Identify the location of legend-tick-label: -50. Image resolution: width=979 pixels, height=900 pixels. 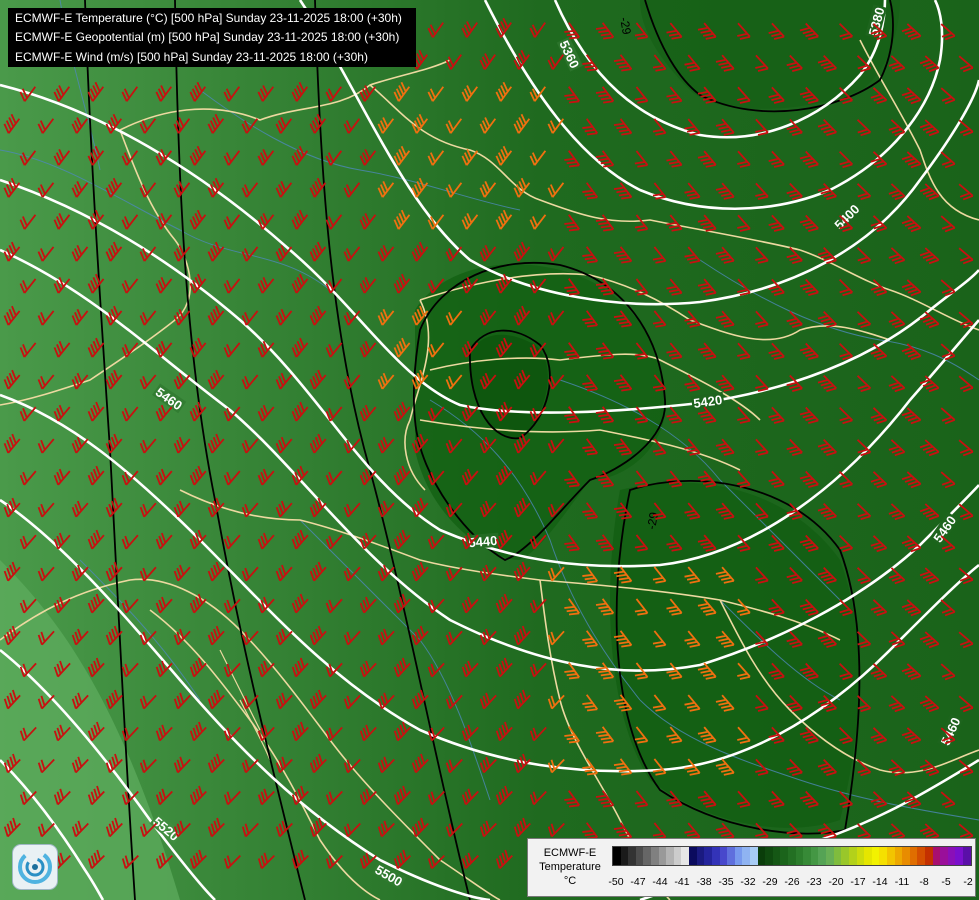
(616, 882).